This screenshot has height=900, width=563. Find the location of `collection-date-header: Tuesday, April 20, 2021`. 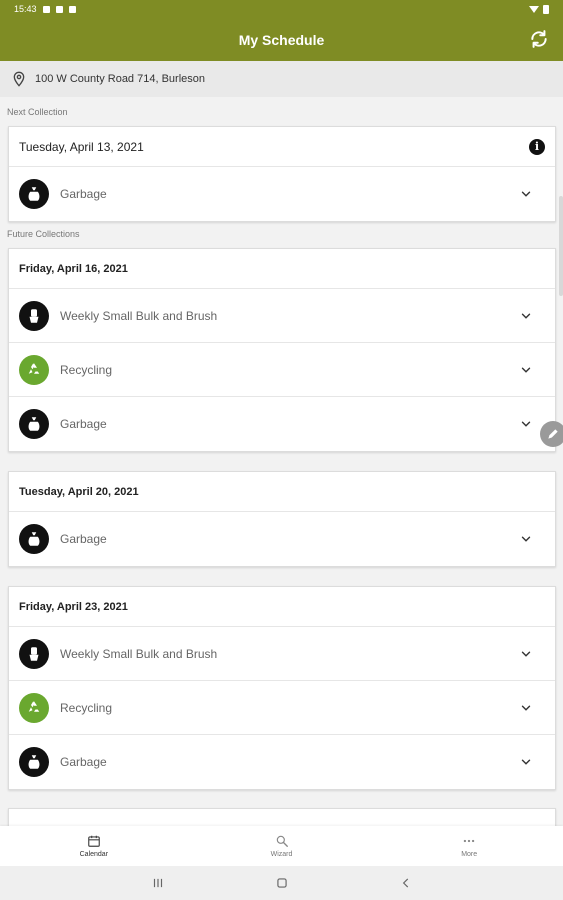

collection-date-header: Tuesday, April 20, 2021 is located at coordinates (282, 492).